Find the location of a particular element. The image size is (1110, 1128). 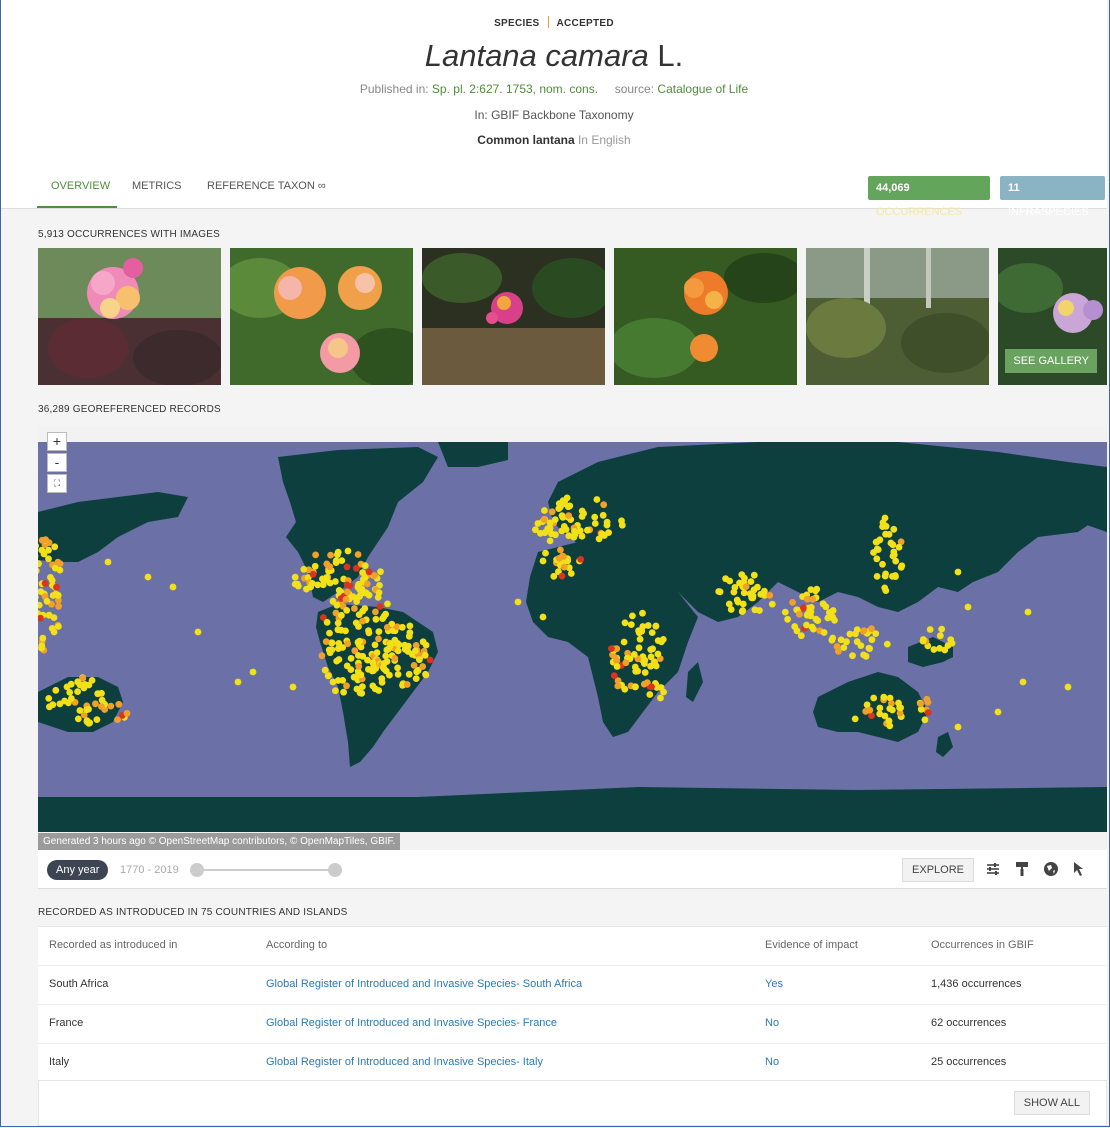

source-link: Catalogue of Life is located at coordinates (702, 89).